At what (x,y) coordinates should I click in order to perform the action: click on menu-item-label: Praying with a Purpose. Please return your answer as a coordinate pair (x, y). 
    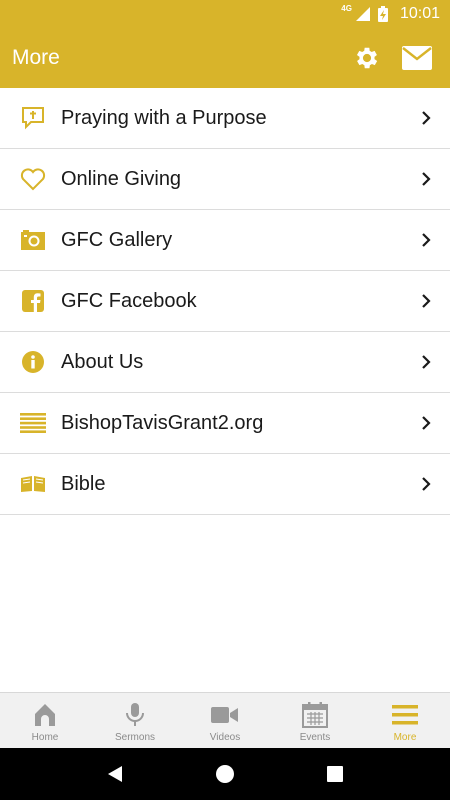
    Looking at the image, I should click on (164, 117).